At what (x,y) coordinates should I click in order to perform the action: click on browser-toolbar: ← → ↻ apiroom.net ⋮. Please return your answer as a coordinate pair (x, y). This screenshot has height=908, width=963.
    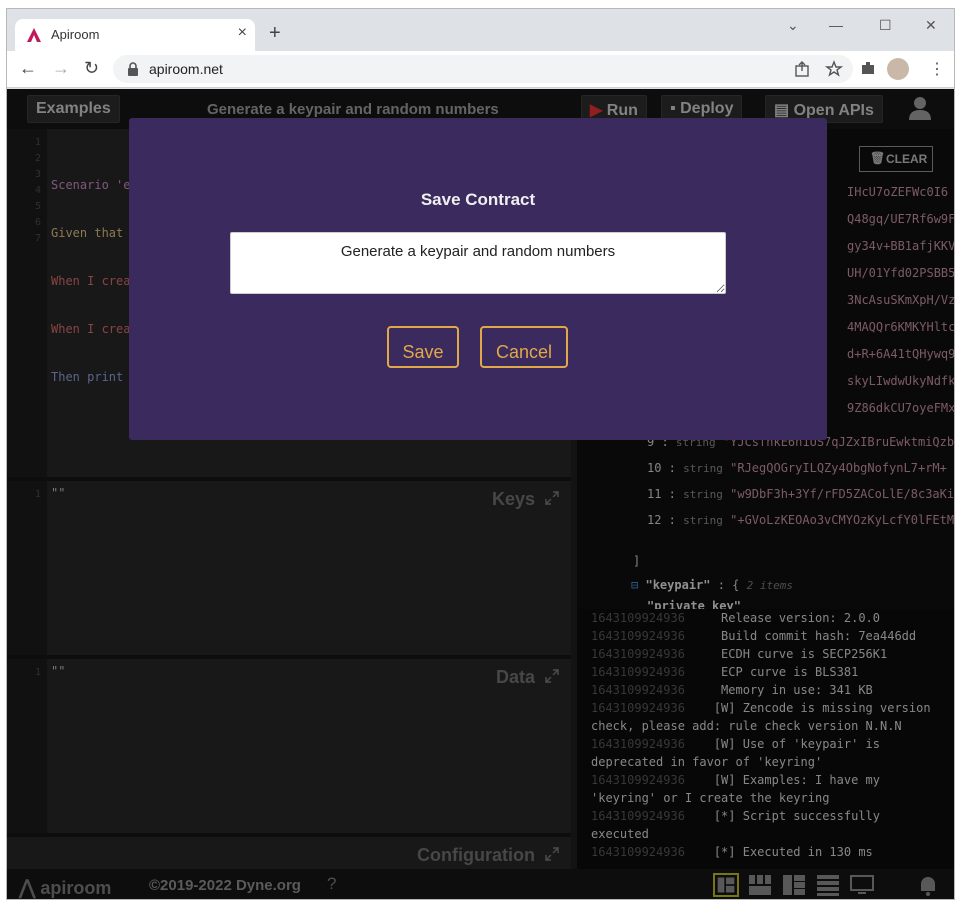
    Looking at the image, I should click on (480, 69).